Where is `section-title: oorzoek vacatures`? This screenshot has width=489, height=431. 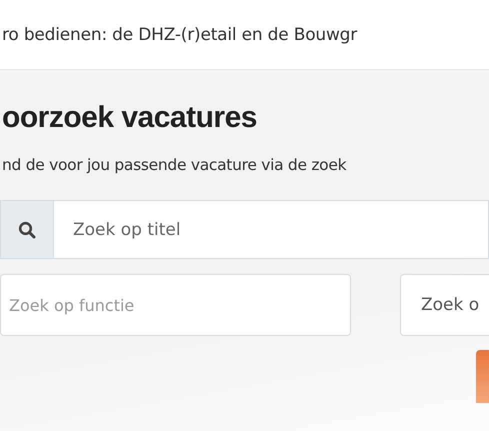
section-title: oorzoek vacatures is located at coordinates (130, 118).